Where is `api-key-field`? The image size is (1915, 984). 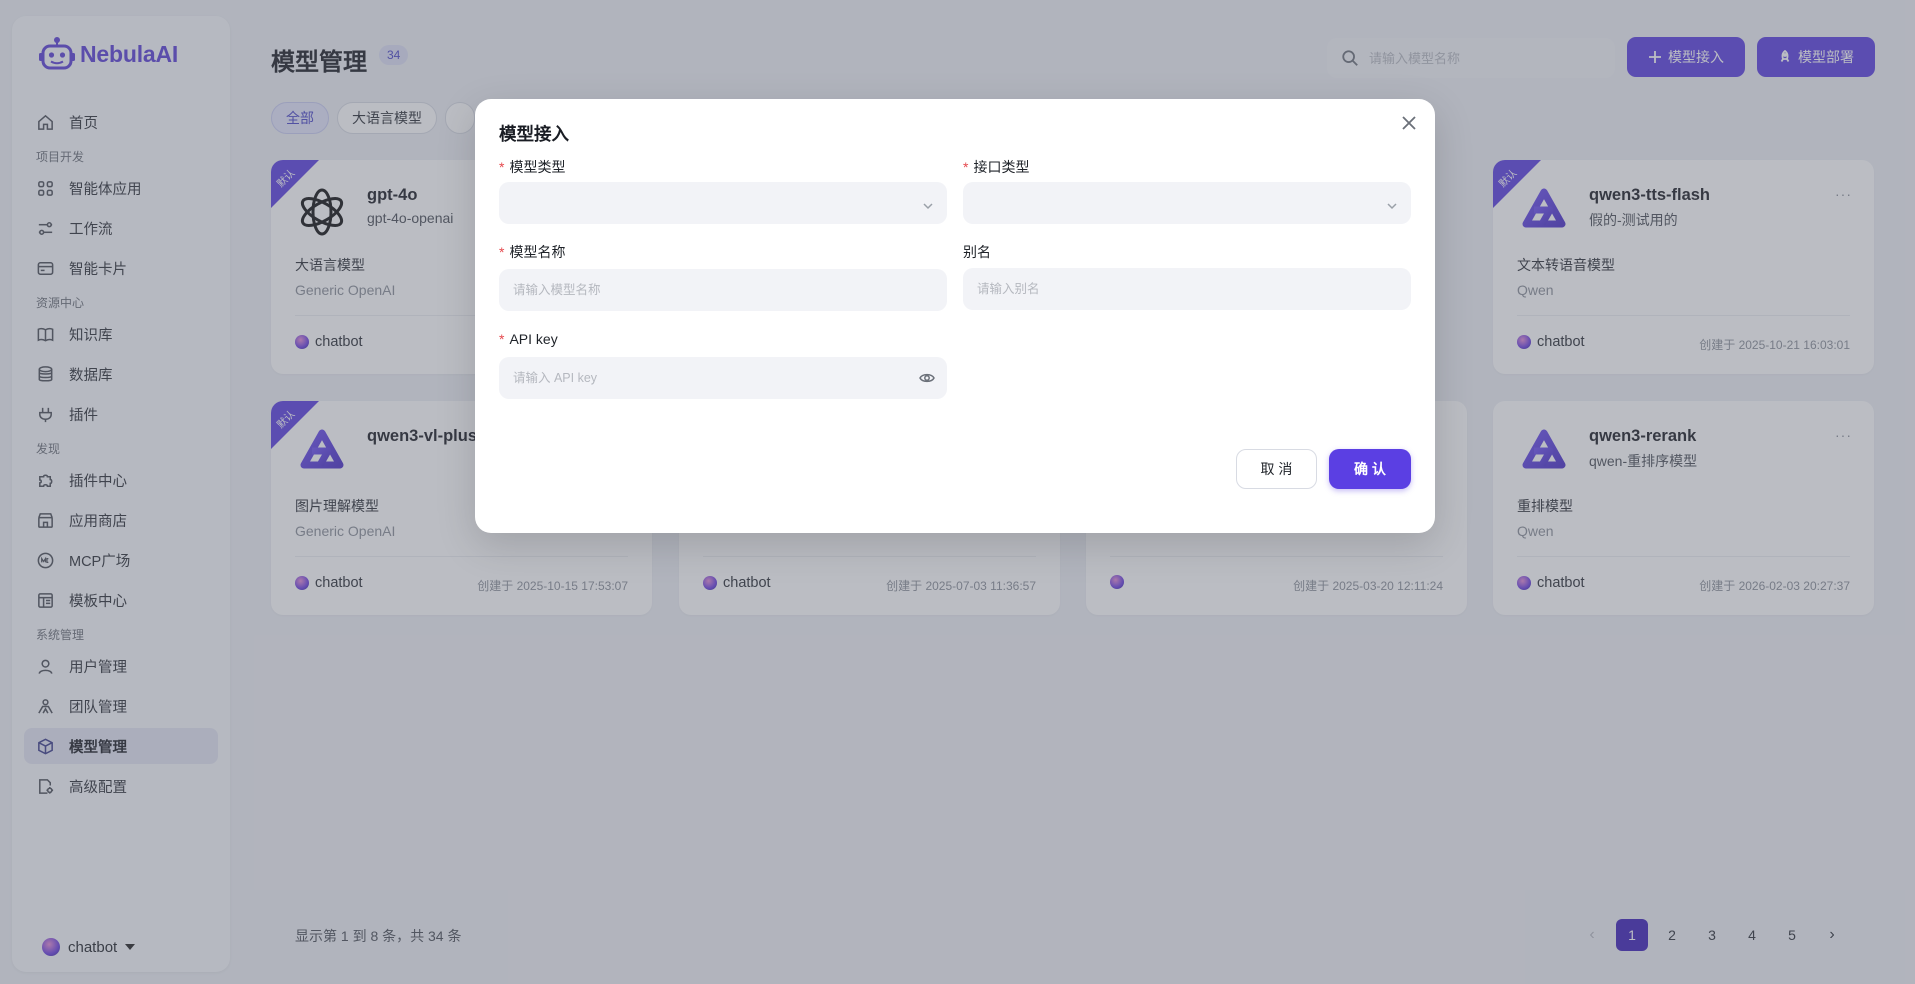 api-key-field is located at coordinates (723, 378).